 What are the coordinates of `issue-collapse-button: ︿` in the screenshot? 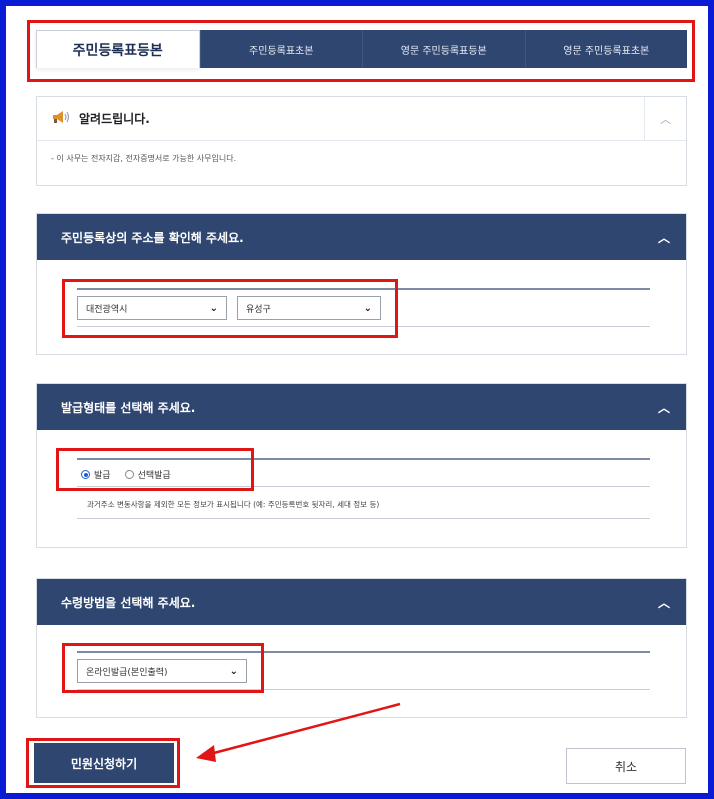 It's located at (664, 407).